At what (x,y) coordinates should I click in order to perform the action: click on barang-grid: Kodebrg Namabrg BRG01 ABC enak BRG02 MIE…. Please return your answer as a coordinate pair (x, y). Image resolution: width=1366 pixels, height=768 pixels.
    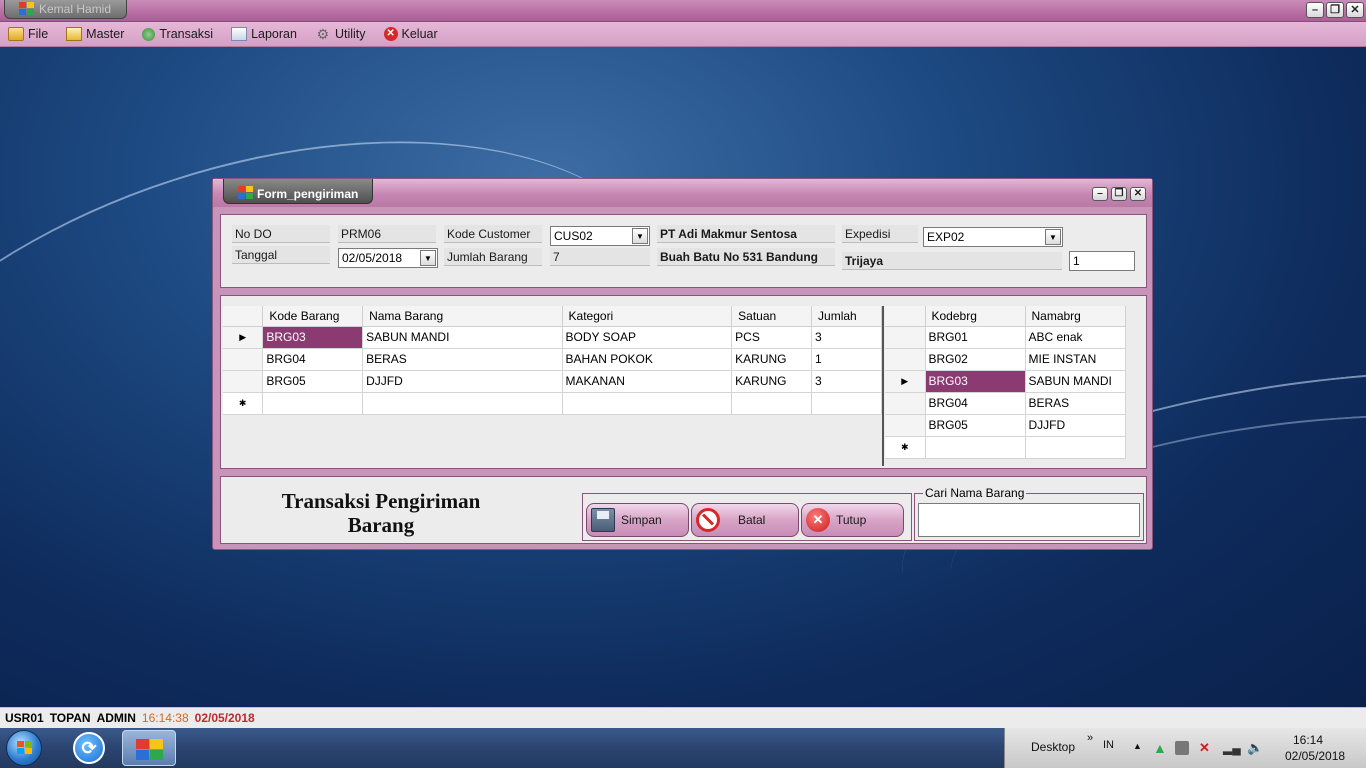
    Looking at the image, I should click on (1013, 386).